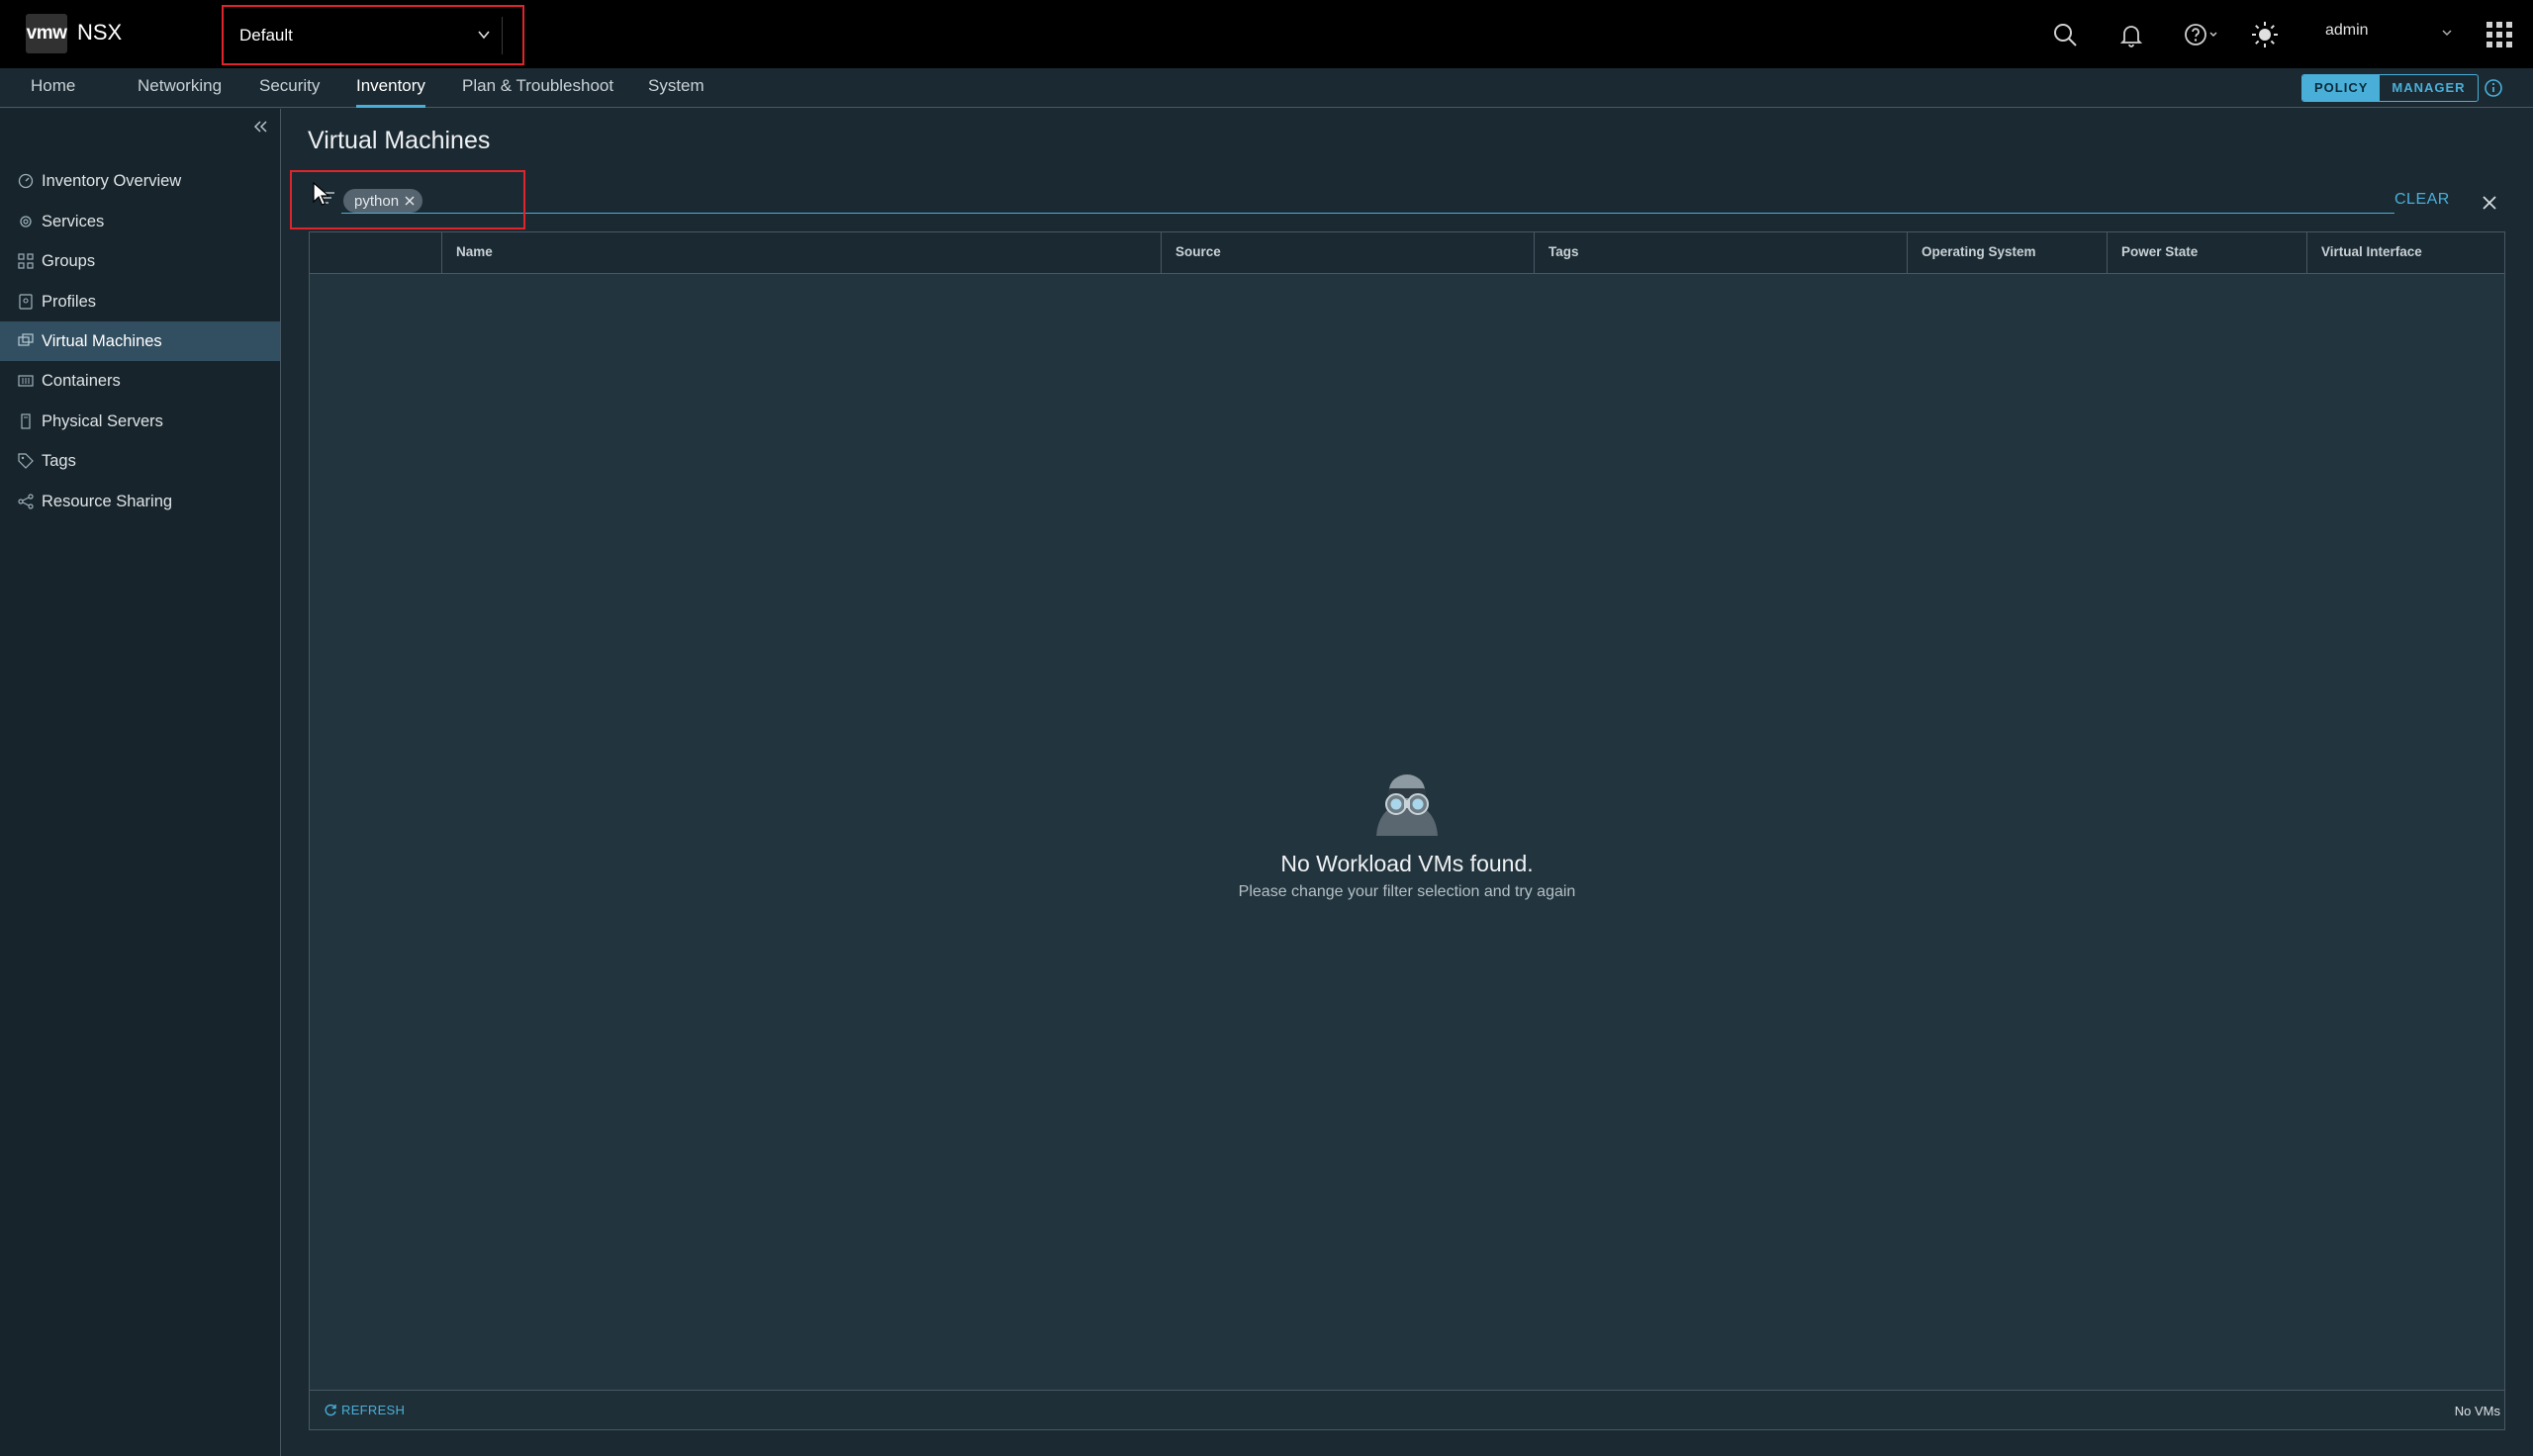  I want to click on mode-toggle: POLICY MANAGER, so click(2390, 88).